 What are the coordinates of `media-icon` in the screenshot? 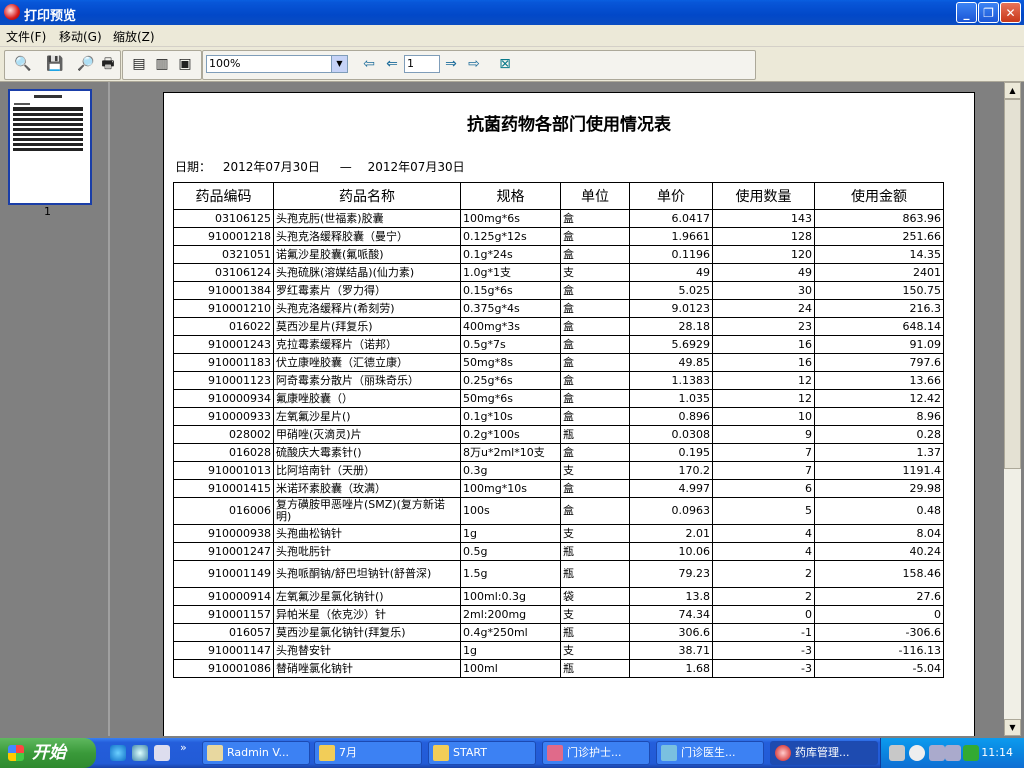 It's located at (140, 753).